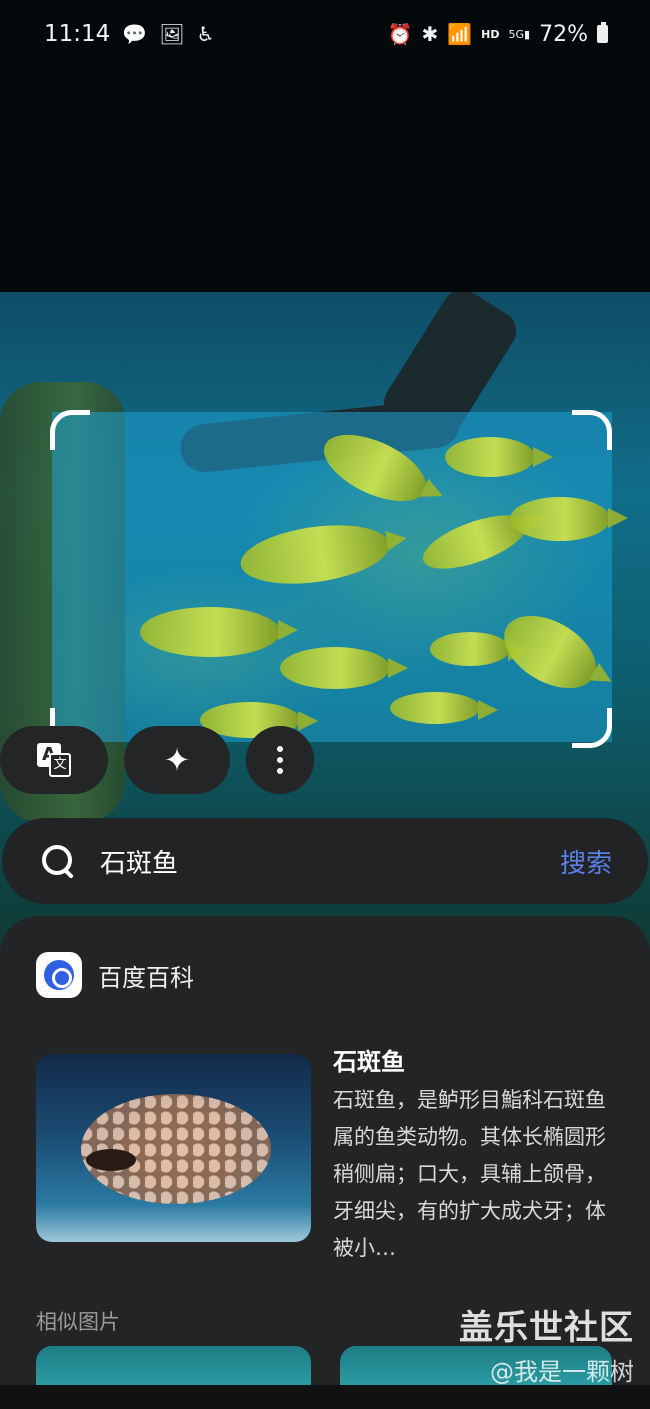 The image size is (650, 1409). What do you see at coordinates (490, 34) in the screenshot?
I see `hd-icon: HD` at bounding box center [490, 34].